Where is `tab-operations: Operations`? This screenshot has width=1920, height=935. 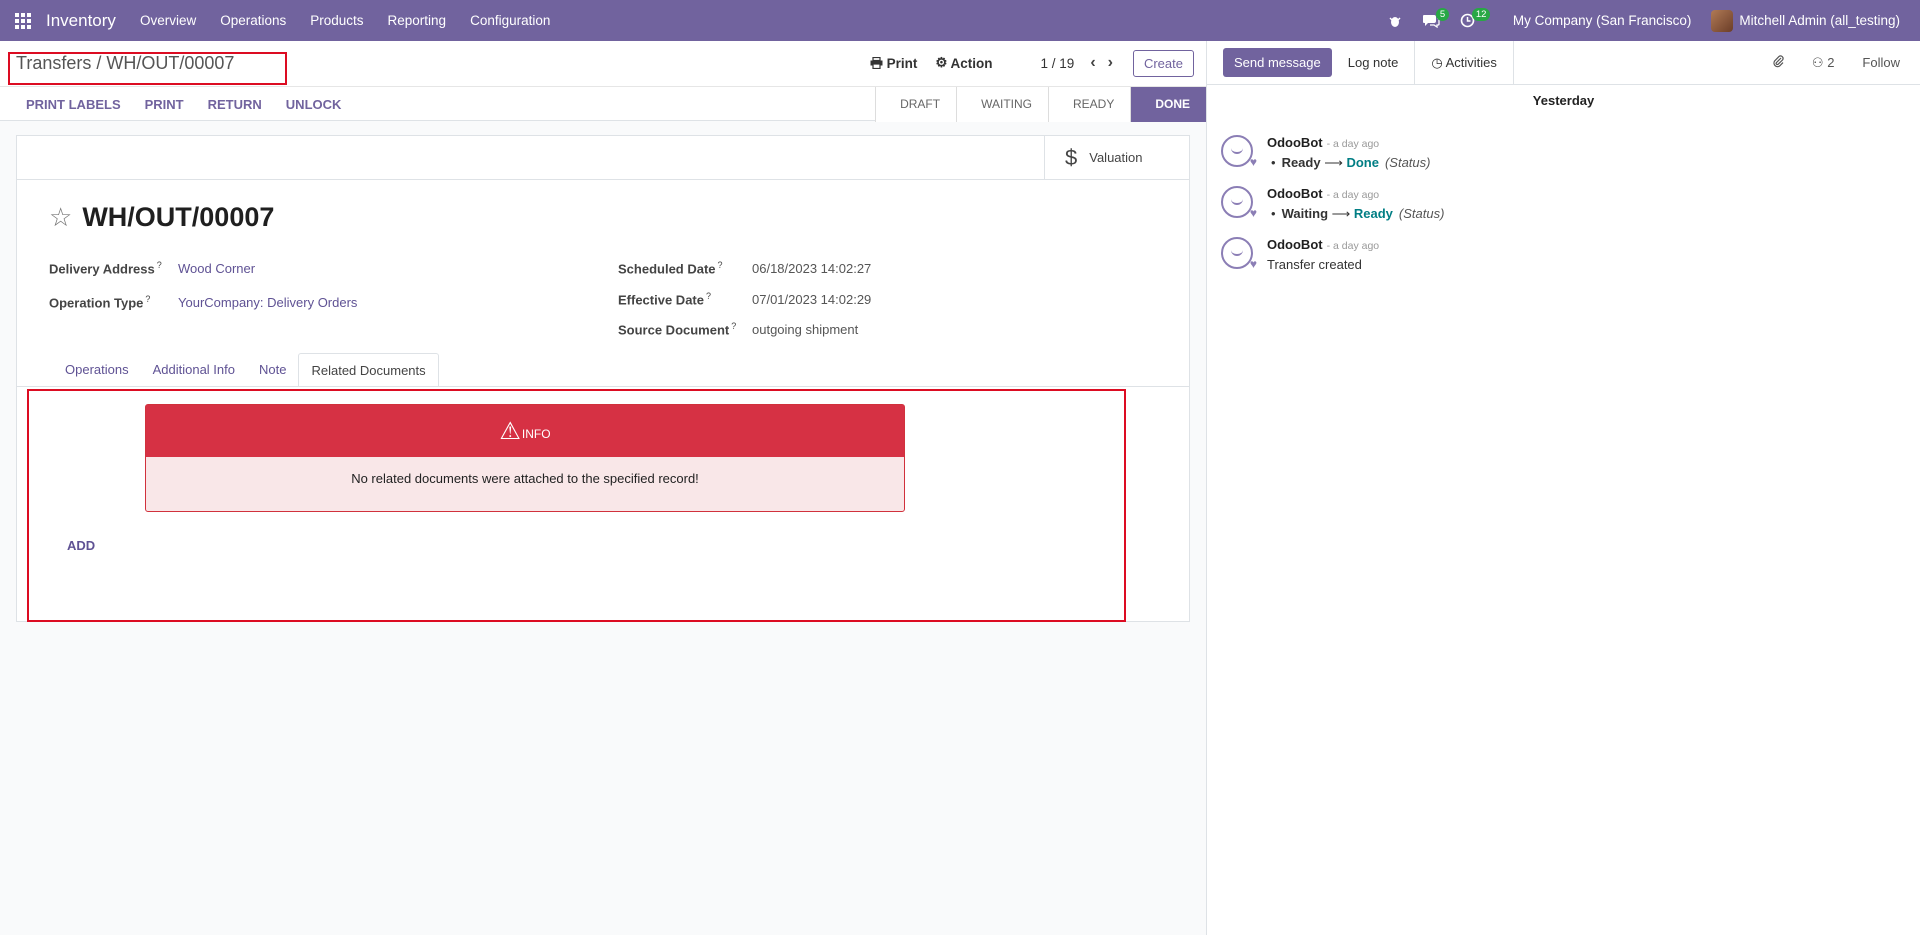
tab-operations: Operations is located at coordinates (97, 370).